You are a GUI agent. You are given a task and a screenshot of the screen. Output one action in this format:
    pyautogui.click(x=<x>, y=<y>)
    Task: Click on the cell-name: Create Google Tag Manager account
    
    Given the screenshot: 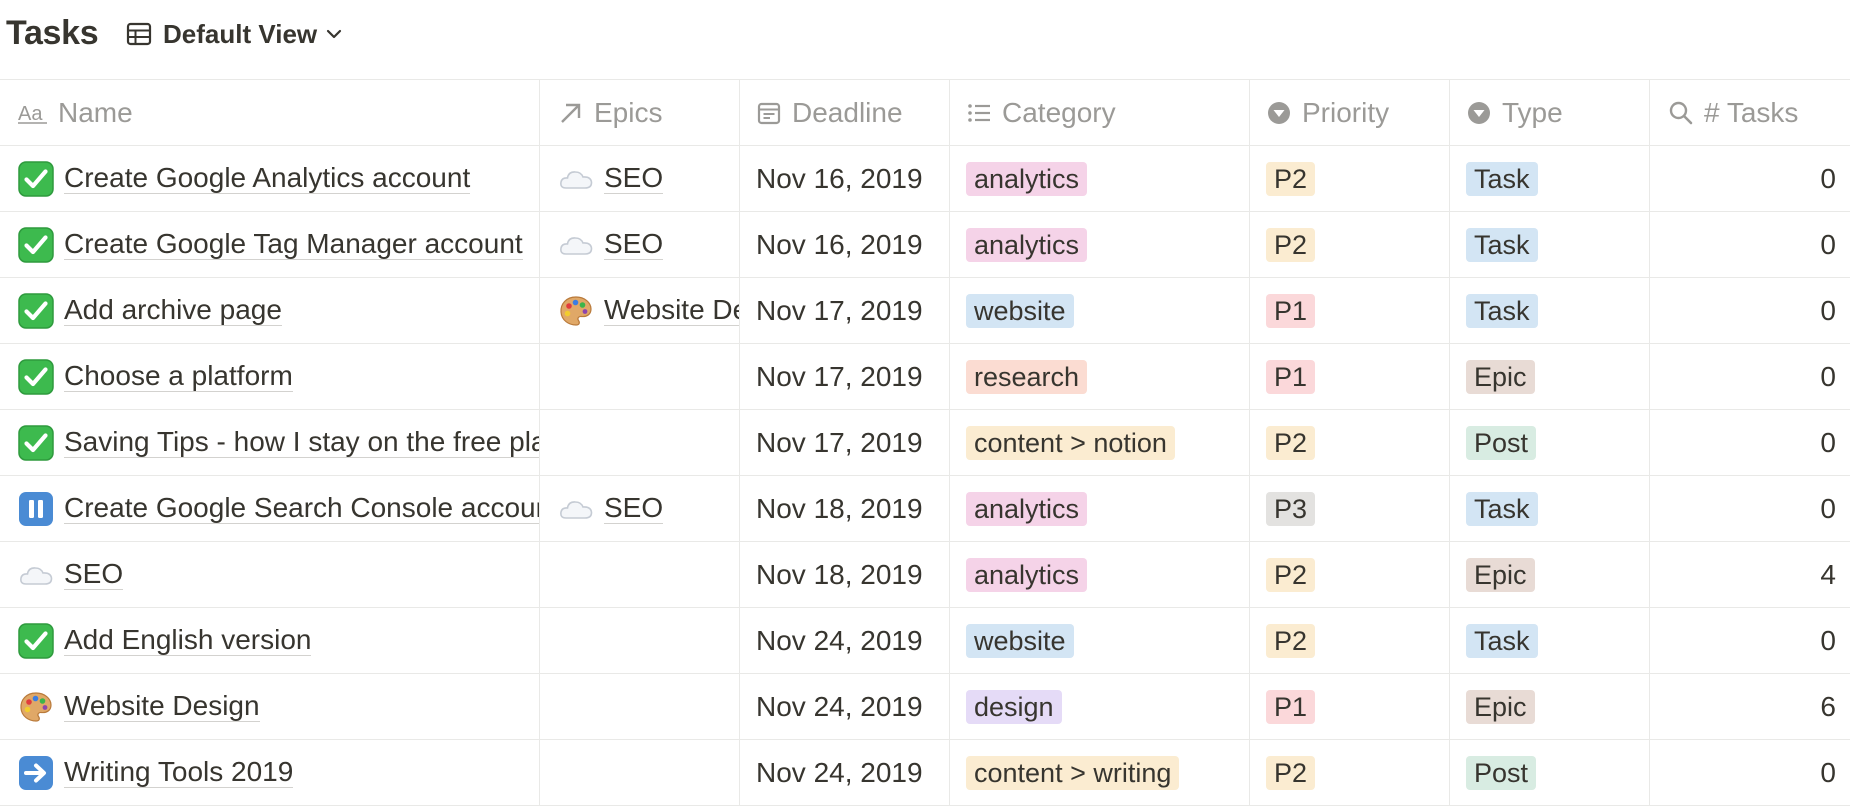 What is the action you would take?
    pyautogui.click(x=270, y=244)
    